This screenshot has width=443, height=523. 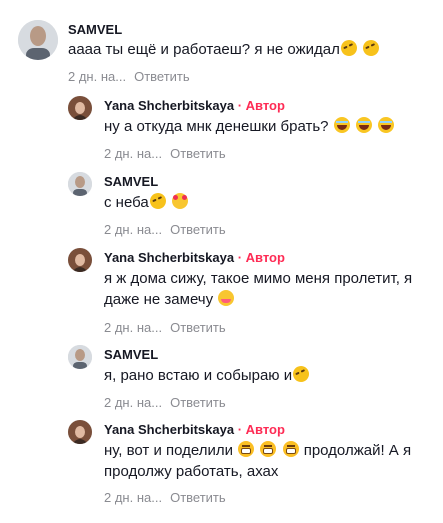 What do you see at coordinates (248, 48) in the screenshot?
I see `comment-text: аааа ты ещё и работаеш? я не ожидал` at bounding box center [248, 48].